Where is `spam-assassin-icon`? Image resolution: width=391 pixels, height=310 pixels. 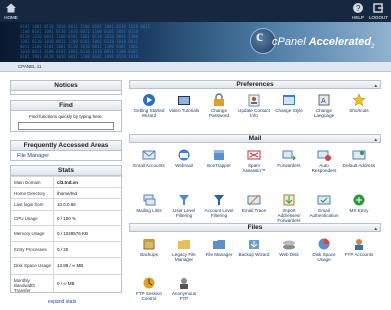 spam-assassin-icon is located at coordinates (254, 155).